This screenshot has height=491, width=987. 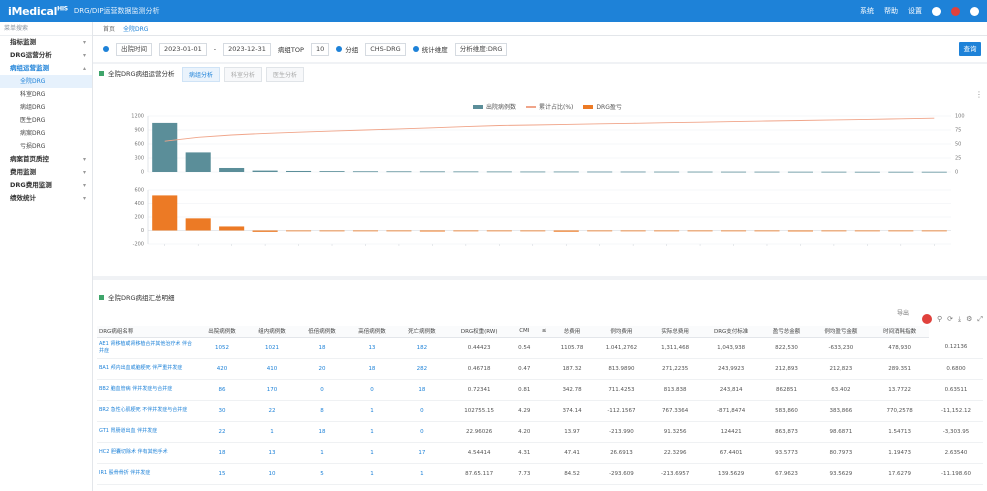 I want to click on table-cell: 420, so click(x=222, y=369).